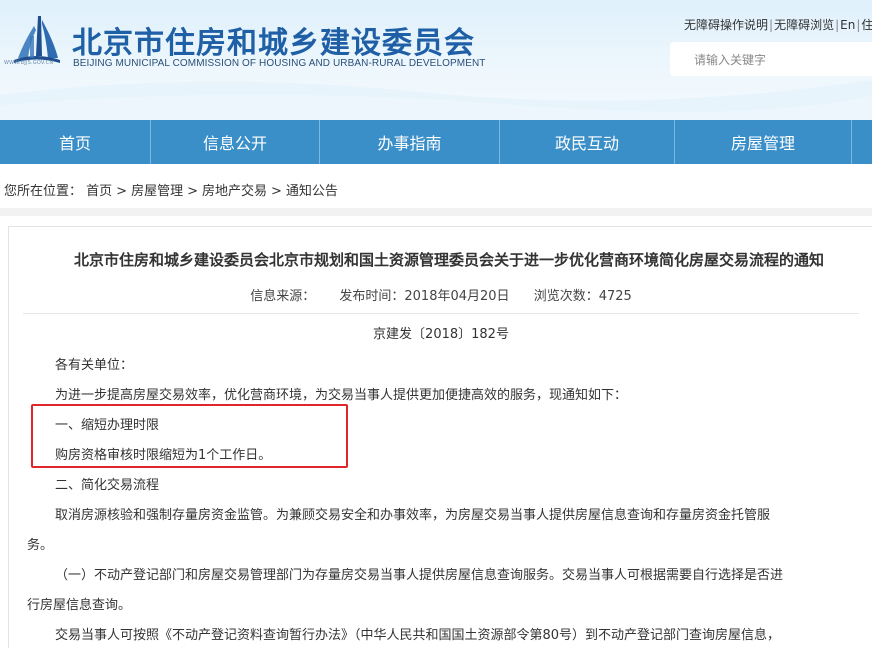  Describe the element at coordinates (107, 485) in the screenshot. I see `section-heading-2: 二、简化交易流程` at that location.